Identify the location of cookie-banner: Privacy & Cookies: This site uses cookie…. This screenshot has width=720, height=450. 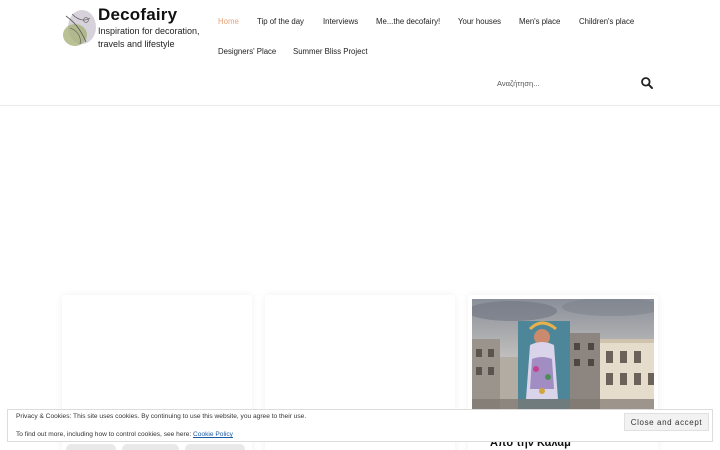
(360, 425).